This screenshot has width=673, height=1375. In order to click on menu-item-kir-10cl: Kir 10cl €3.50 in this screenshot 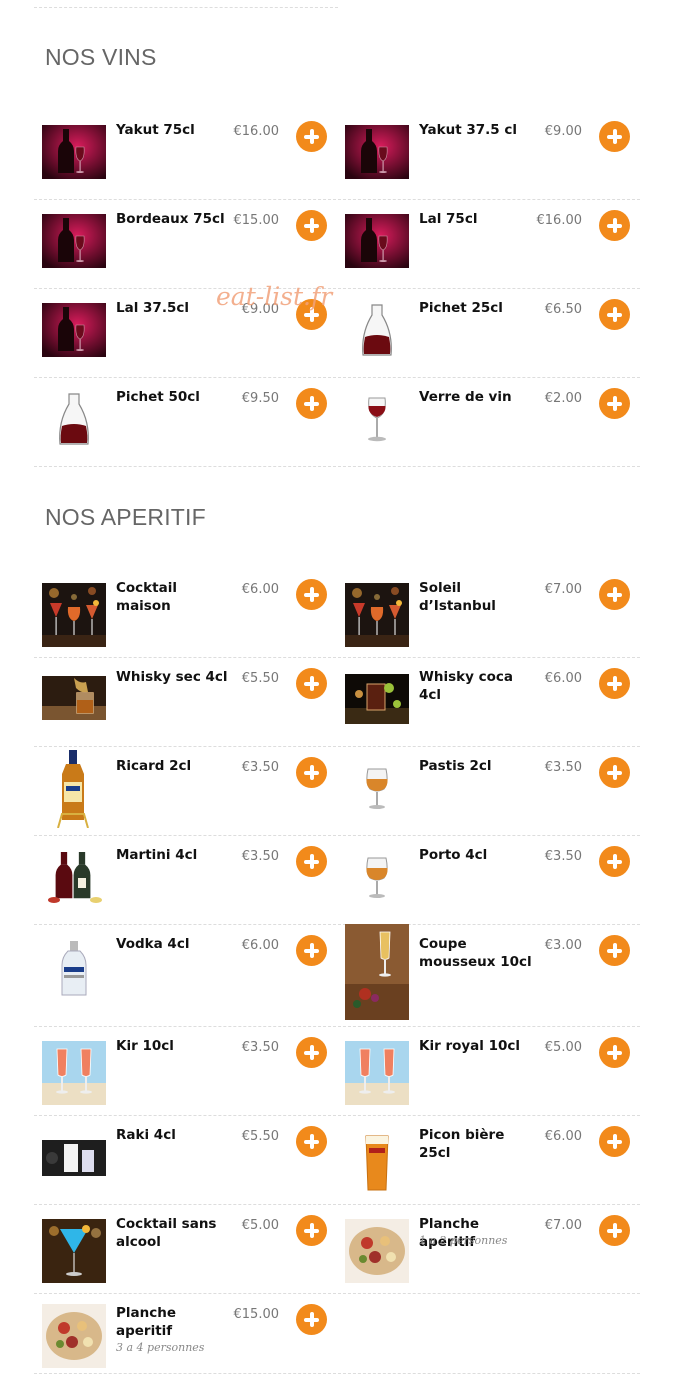, I will do `click(185, 1070)`.